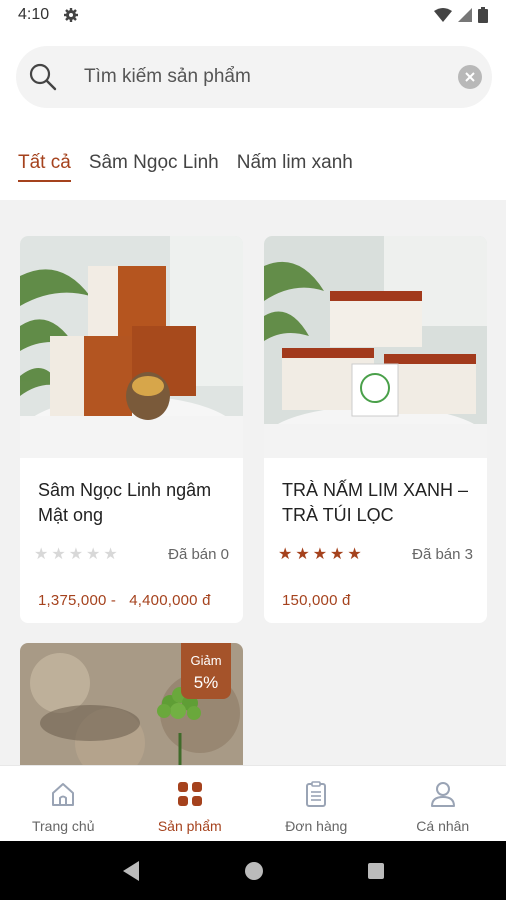 This screenshot has height=900, width=506. I want to click on search-input: Tìm kiếm sản phẩm, so click(167, 77).